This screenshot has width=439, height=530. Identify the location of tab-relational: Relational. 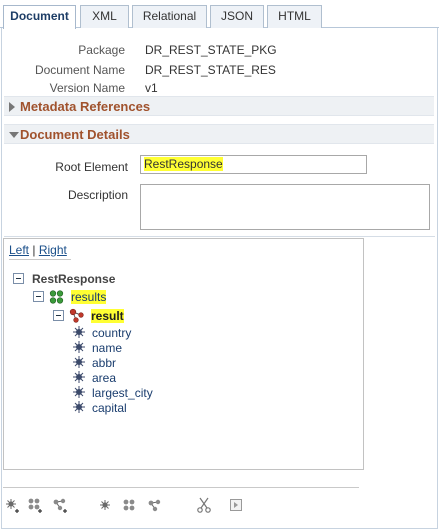
(169, 16).